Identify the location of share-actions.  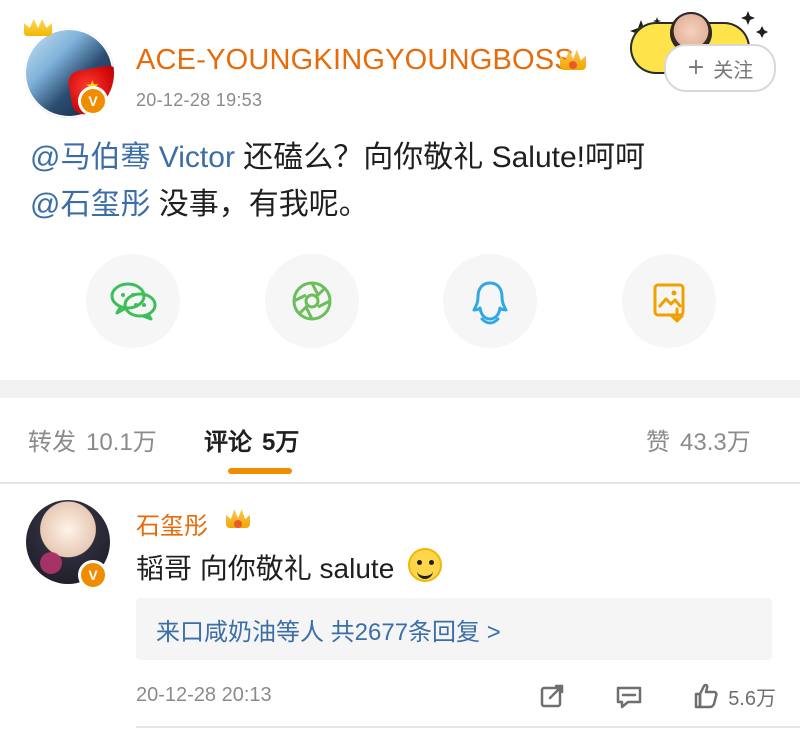
(401, 302).